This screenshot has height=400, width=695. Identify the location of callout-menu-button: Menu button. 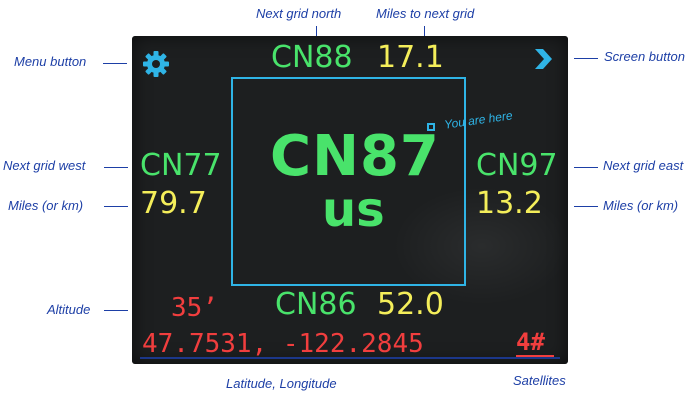
(50, 61).